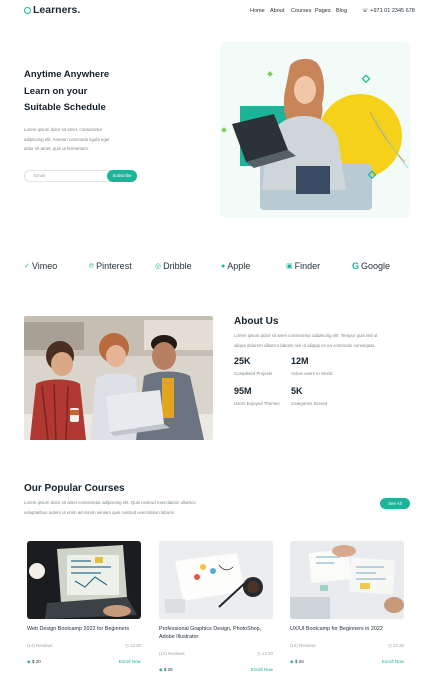  What do you see at coordinates (257, 11) in the screenshot?
I see `nav-home: Home` at bounding box center [257, 11].